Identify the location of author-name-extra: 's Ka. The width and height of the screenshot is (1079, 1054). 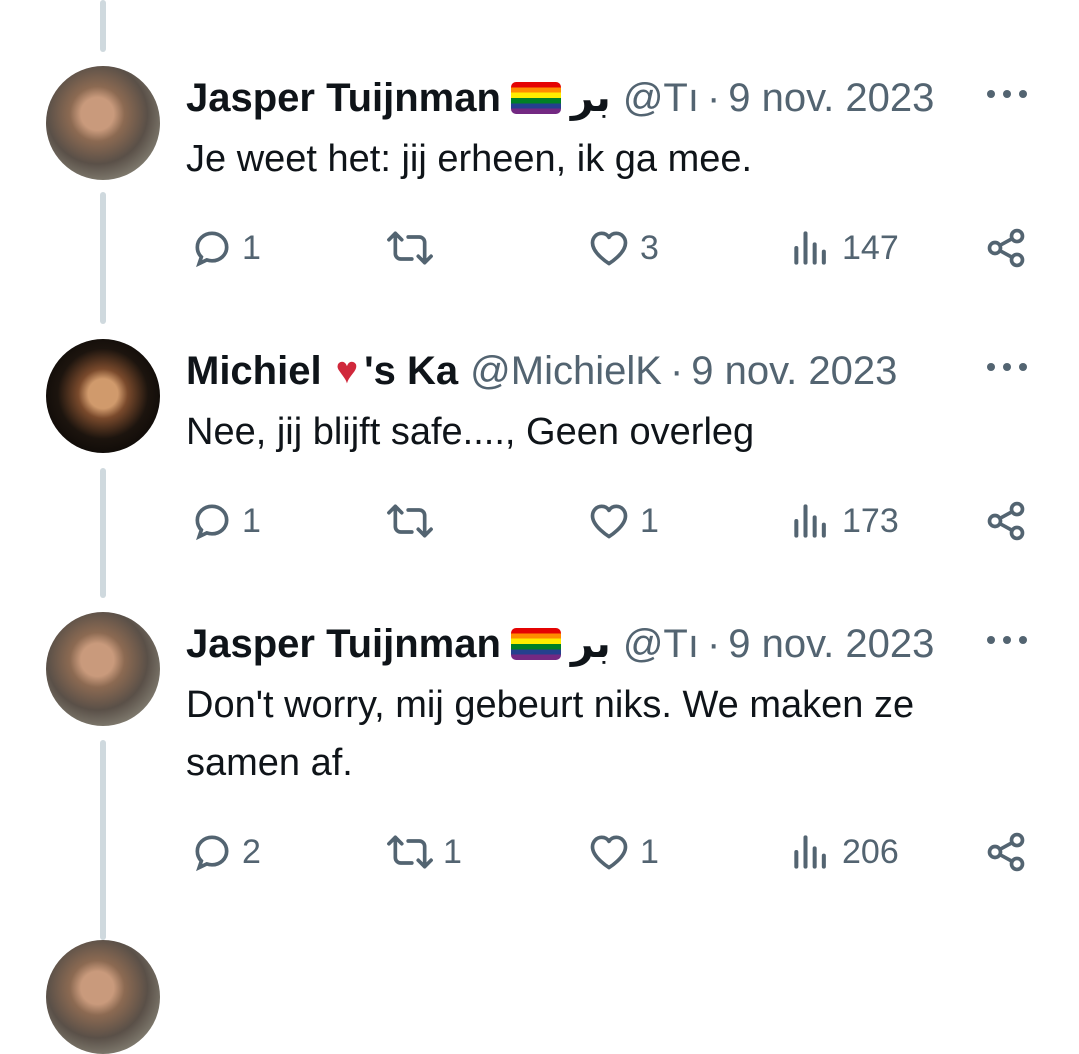
(411, 370).